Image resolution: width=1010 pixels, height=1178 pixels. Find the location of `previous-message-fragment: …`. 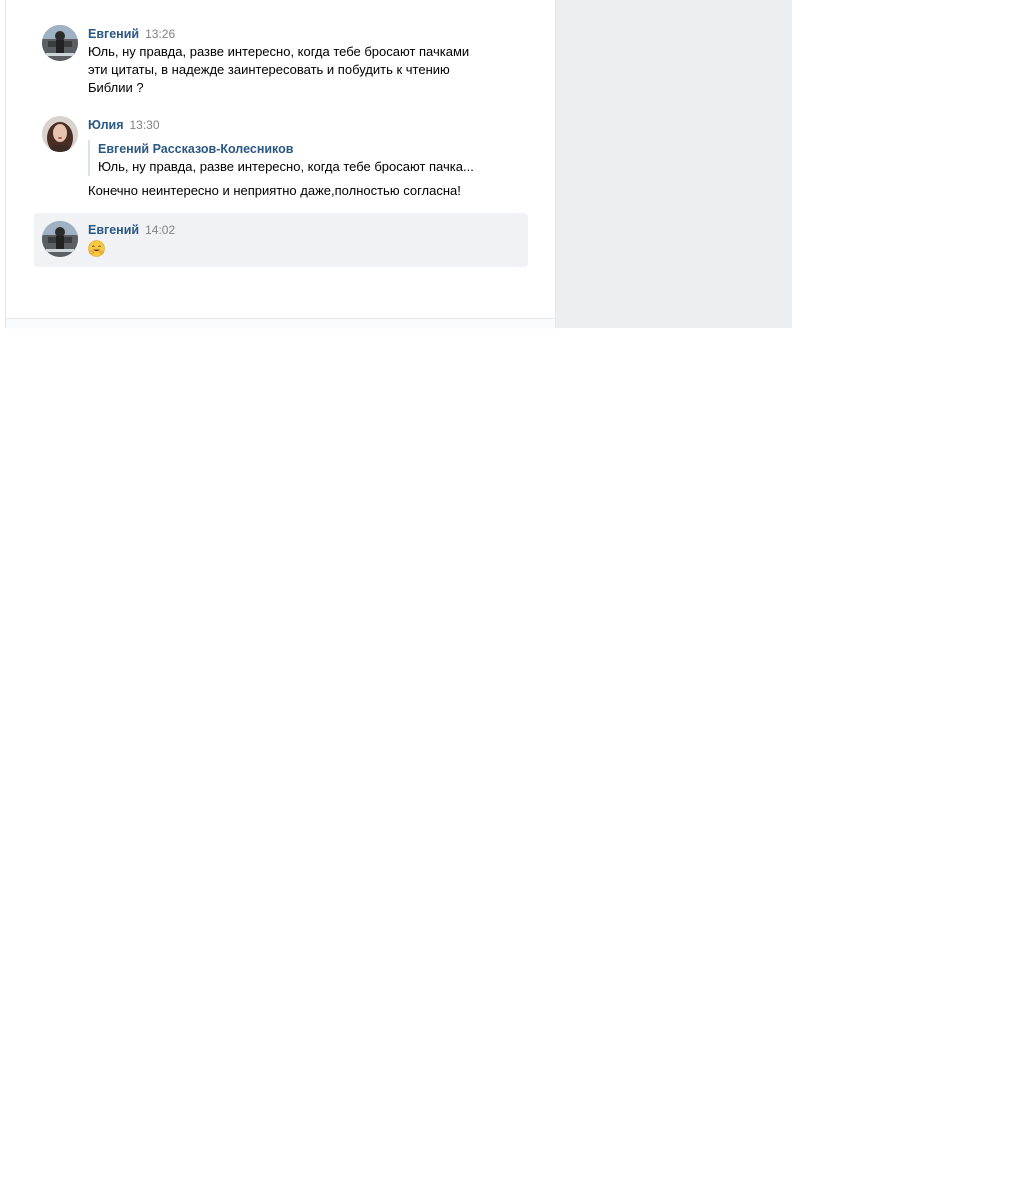

previous-message-fragment: … is located at coordinates (238, 1).